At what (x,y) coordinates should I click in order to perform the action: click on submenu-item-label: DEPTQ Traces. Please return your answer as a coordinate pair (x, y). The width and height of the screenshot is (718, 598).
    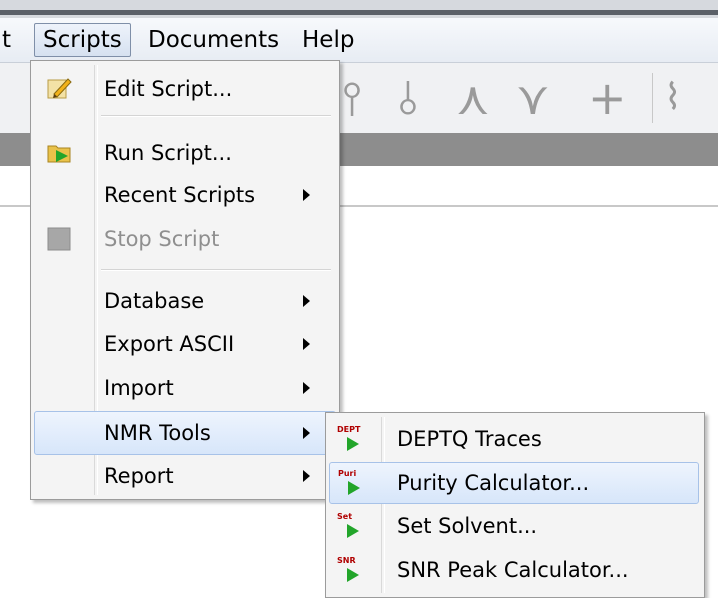
    Looking at the image, I should click on (469, 439).